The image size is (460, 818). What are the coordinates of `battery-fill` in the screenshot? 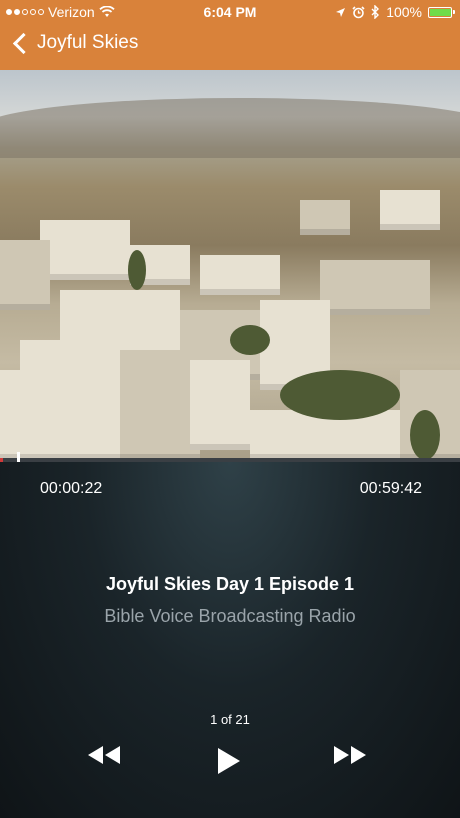 It's located at (440, 12).